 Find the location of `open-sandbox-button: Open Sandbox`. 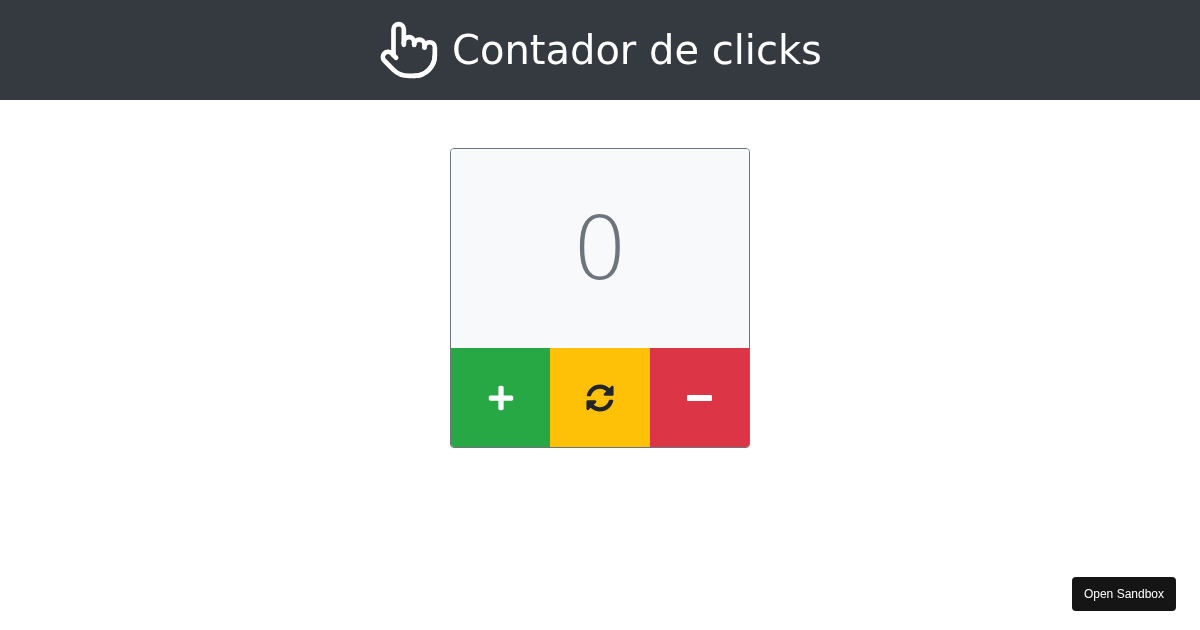

open-sandbox-button: Open Sandbox is located at coordinates (1123, 594).